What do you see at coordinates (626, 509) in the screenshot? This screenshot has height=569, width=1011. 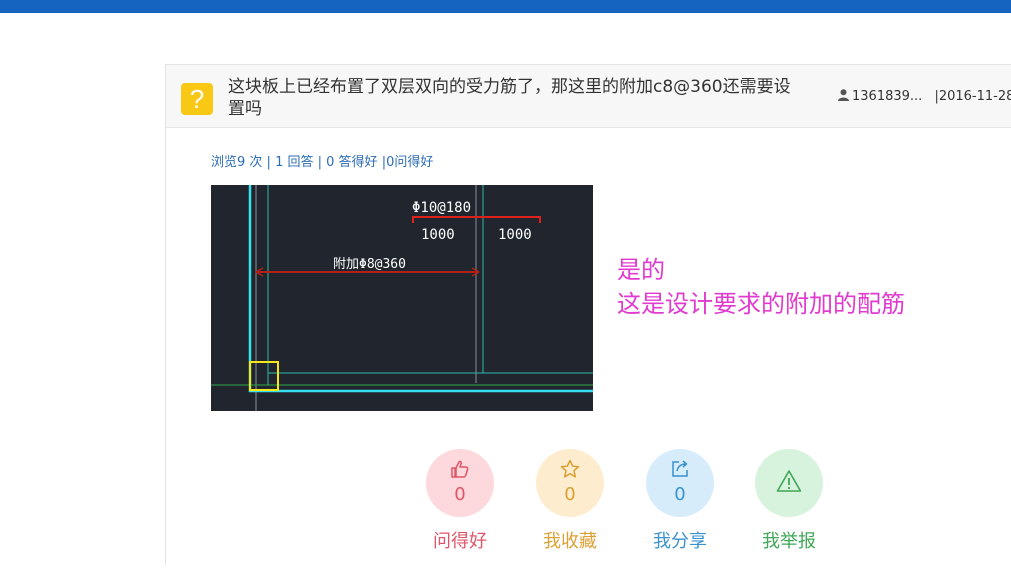 I see `action-buttons: 0 问得好 0 我收藏 0 我分享 我举报` at bounding box center [626, 509].